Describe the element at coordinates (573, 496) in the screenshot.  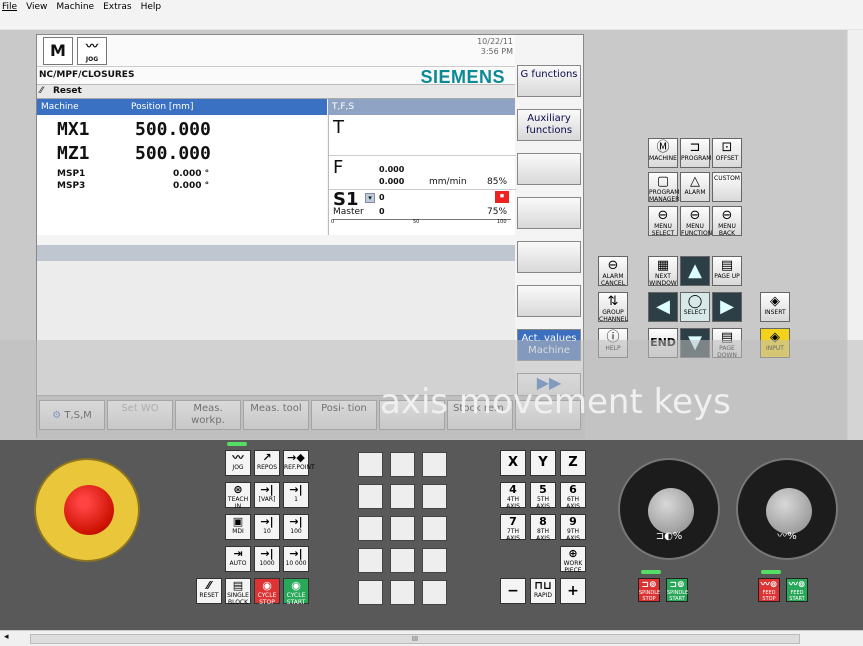
I see `key-axis-6: 6 6TH AXIS` at that location.